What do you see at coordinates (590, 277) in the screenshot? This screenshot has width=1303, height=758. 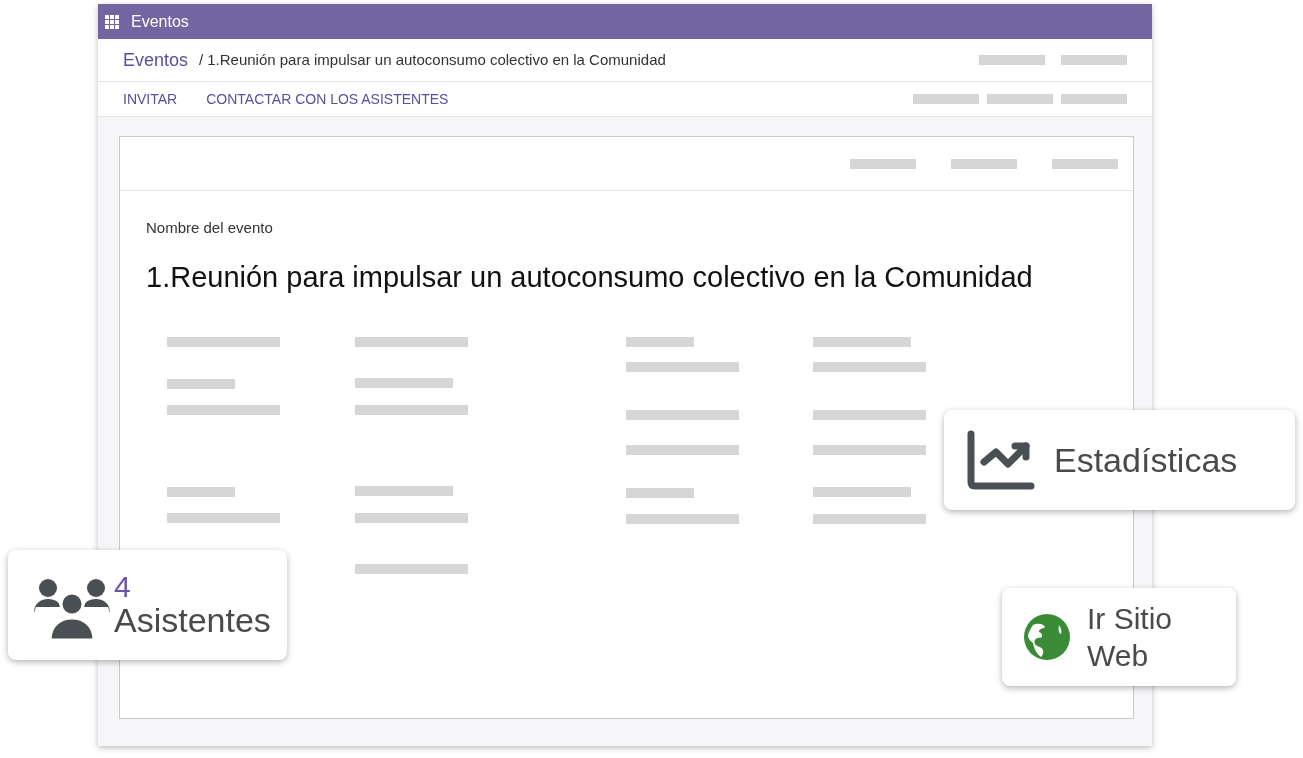 I see `event-title: 1.Reunión para impulsar un autoconsumo colectivo en la Comunidad` at bounding box center [590, 277].